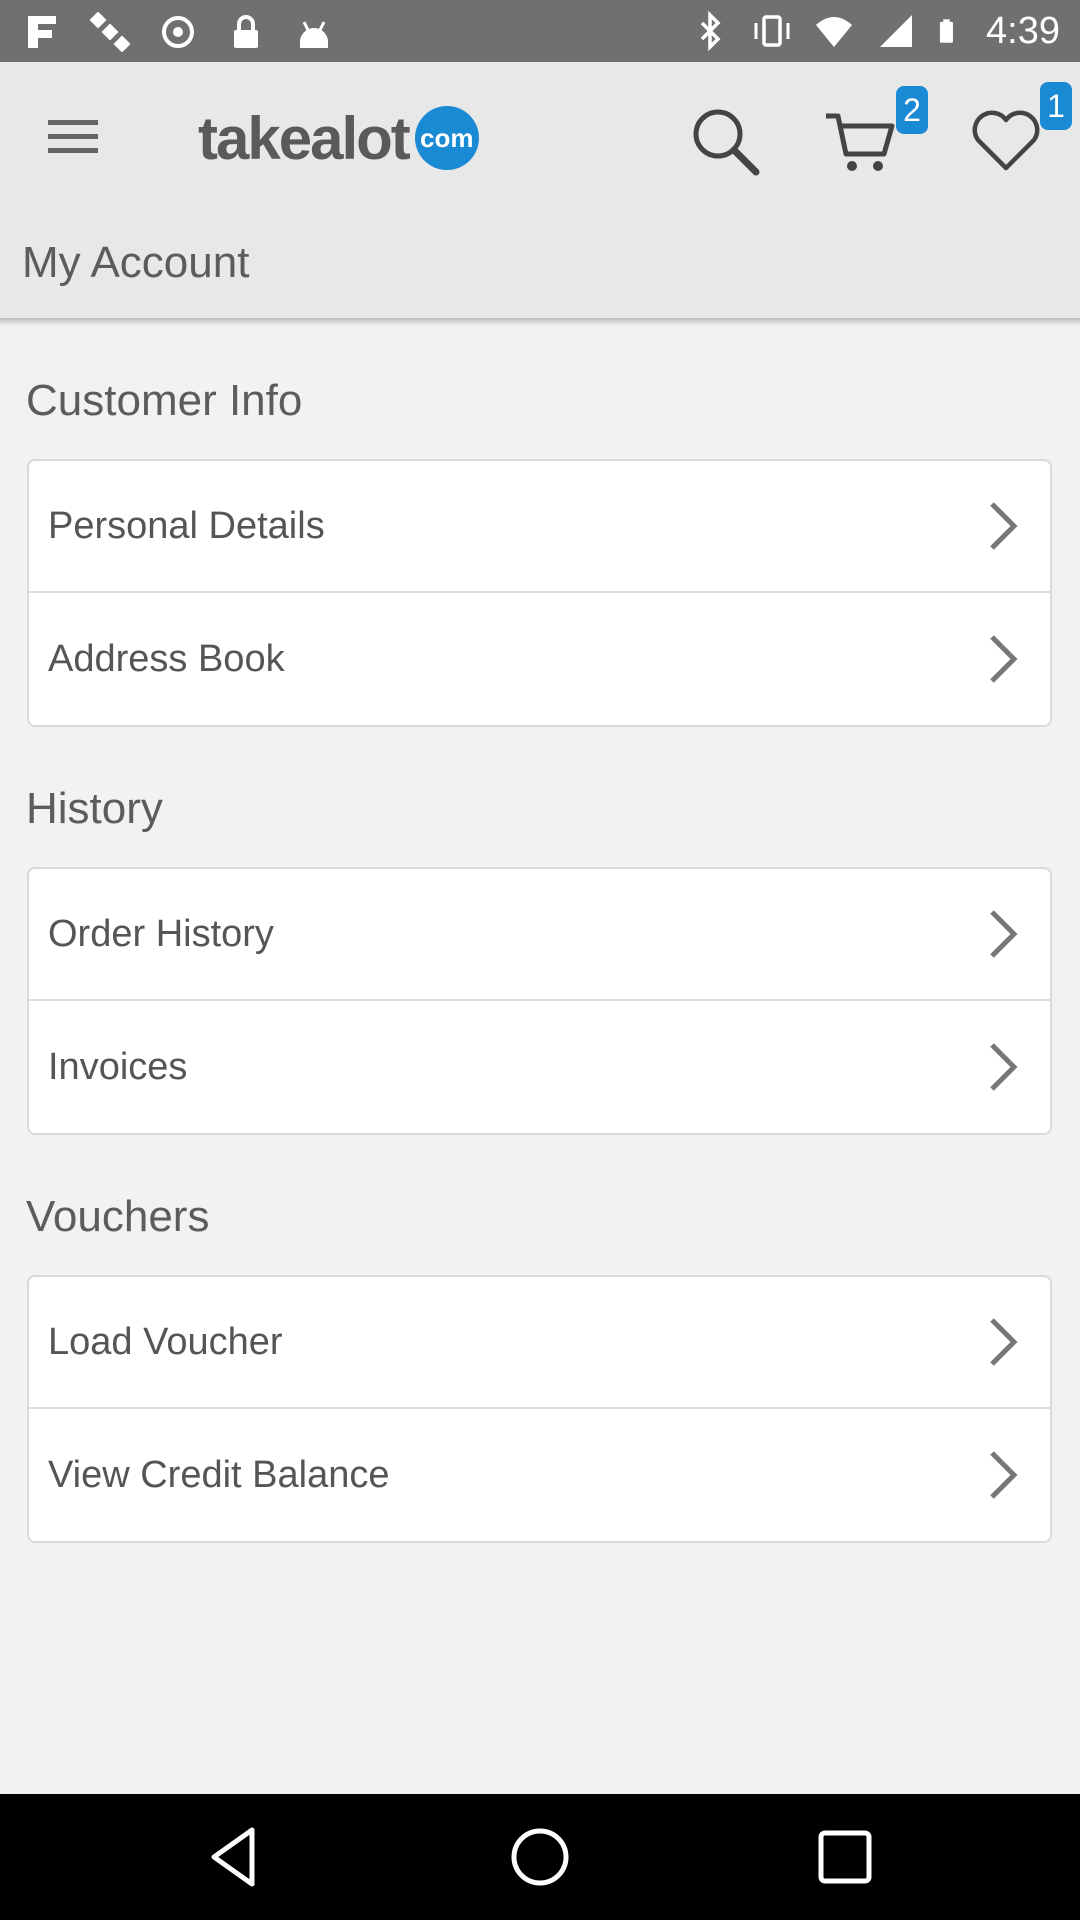  Describe the element at coordinates (772, 31) in the screenshot. I see `vibrate-icon` at that location.